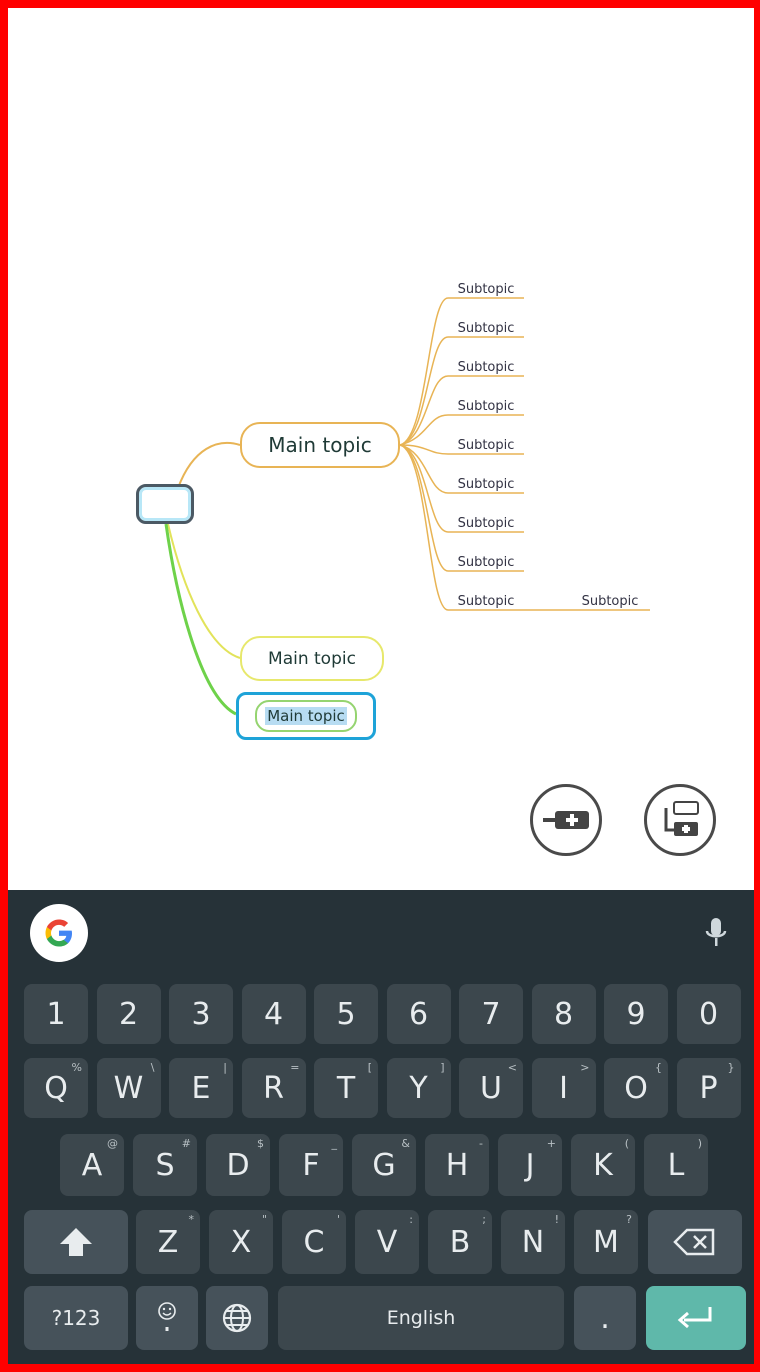 This screenshot has width=760, height=1372. I want to click on add-child-topic-button, so click(680, 820).